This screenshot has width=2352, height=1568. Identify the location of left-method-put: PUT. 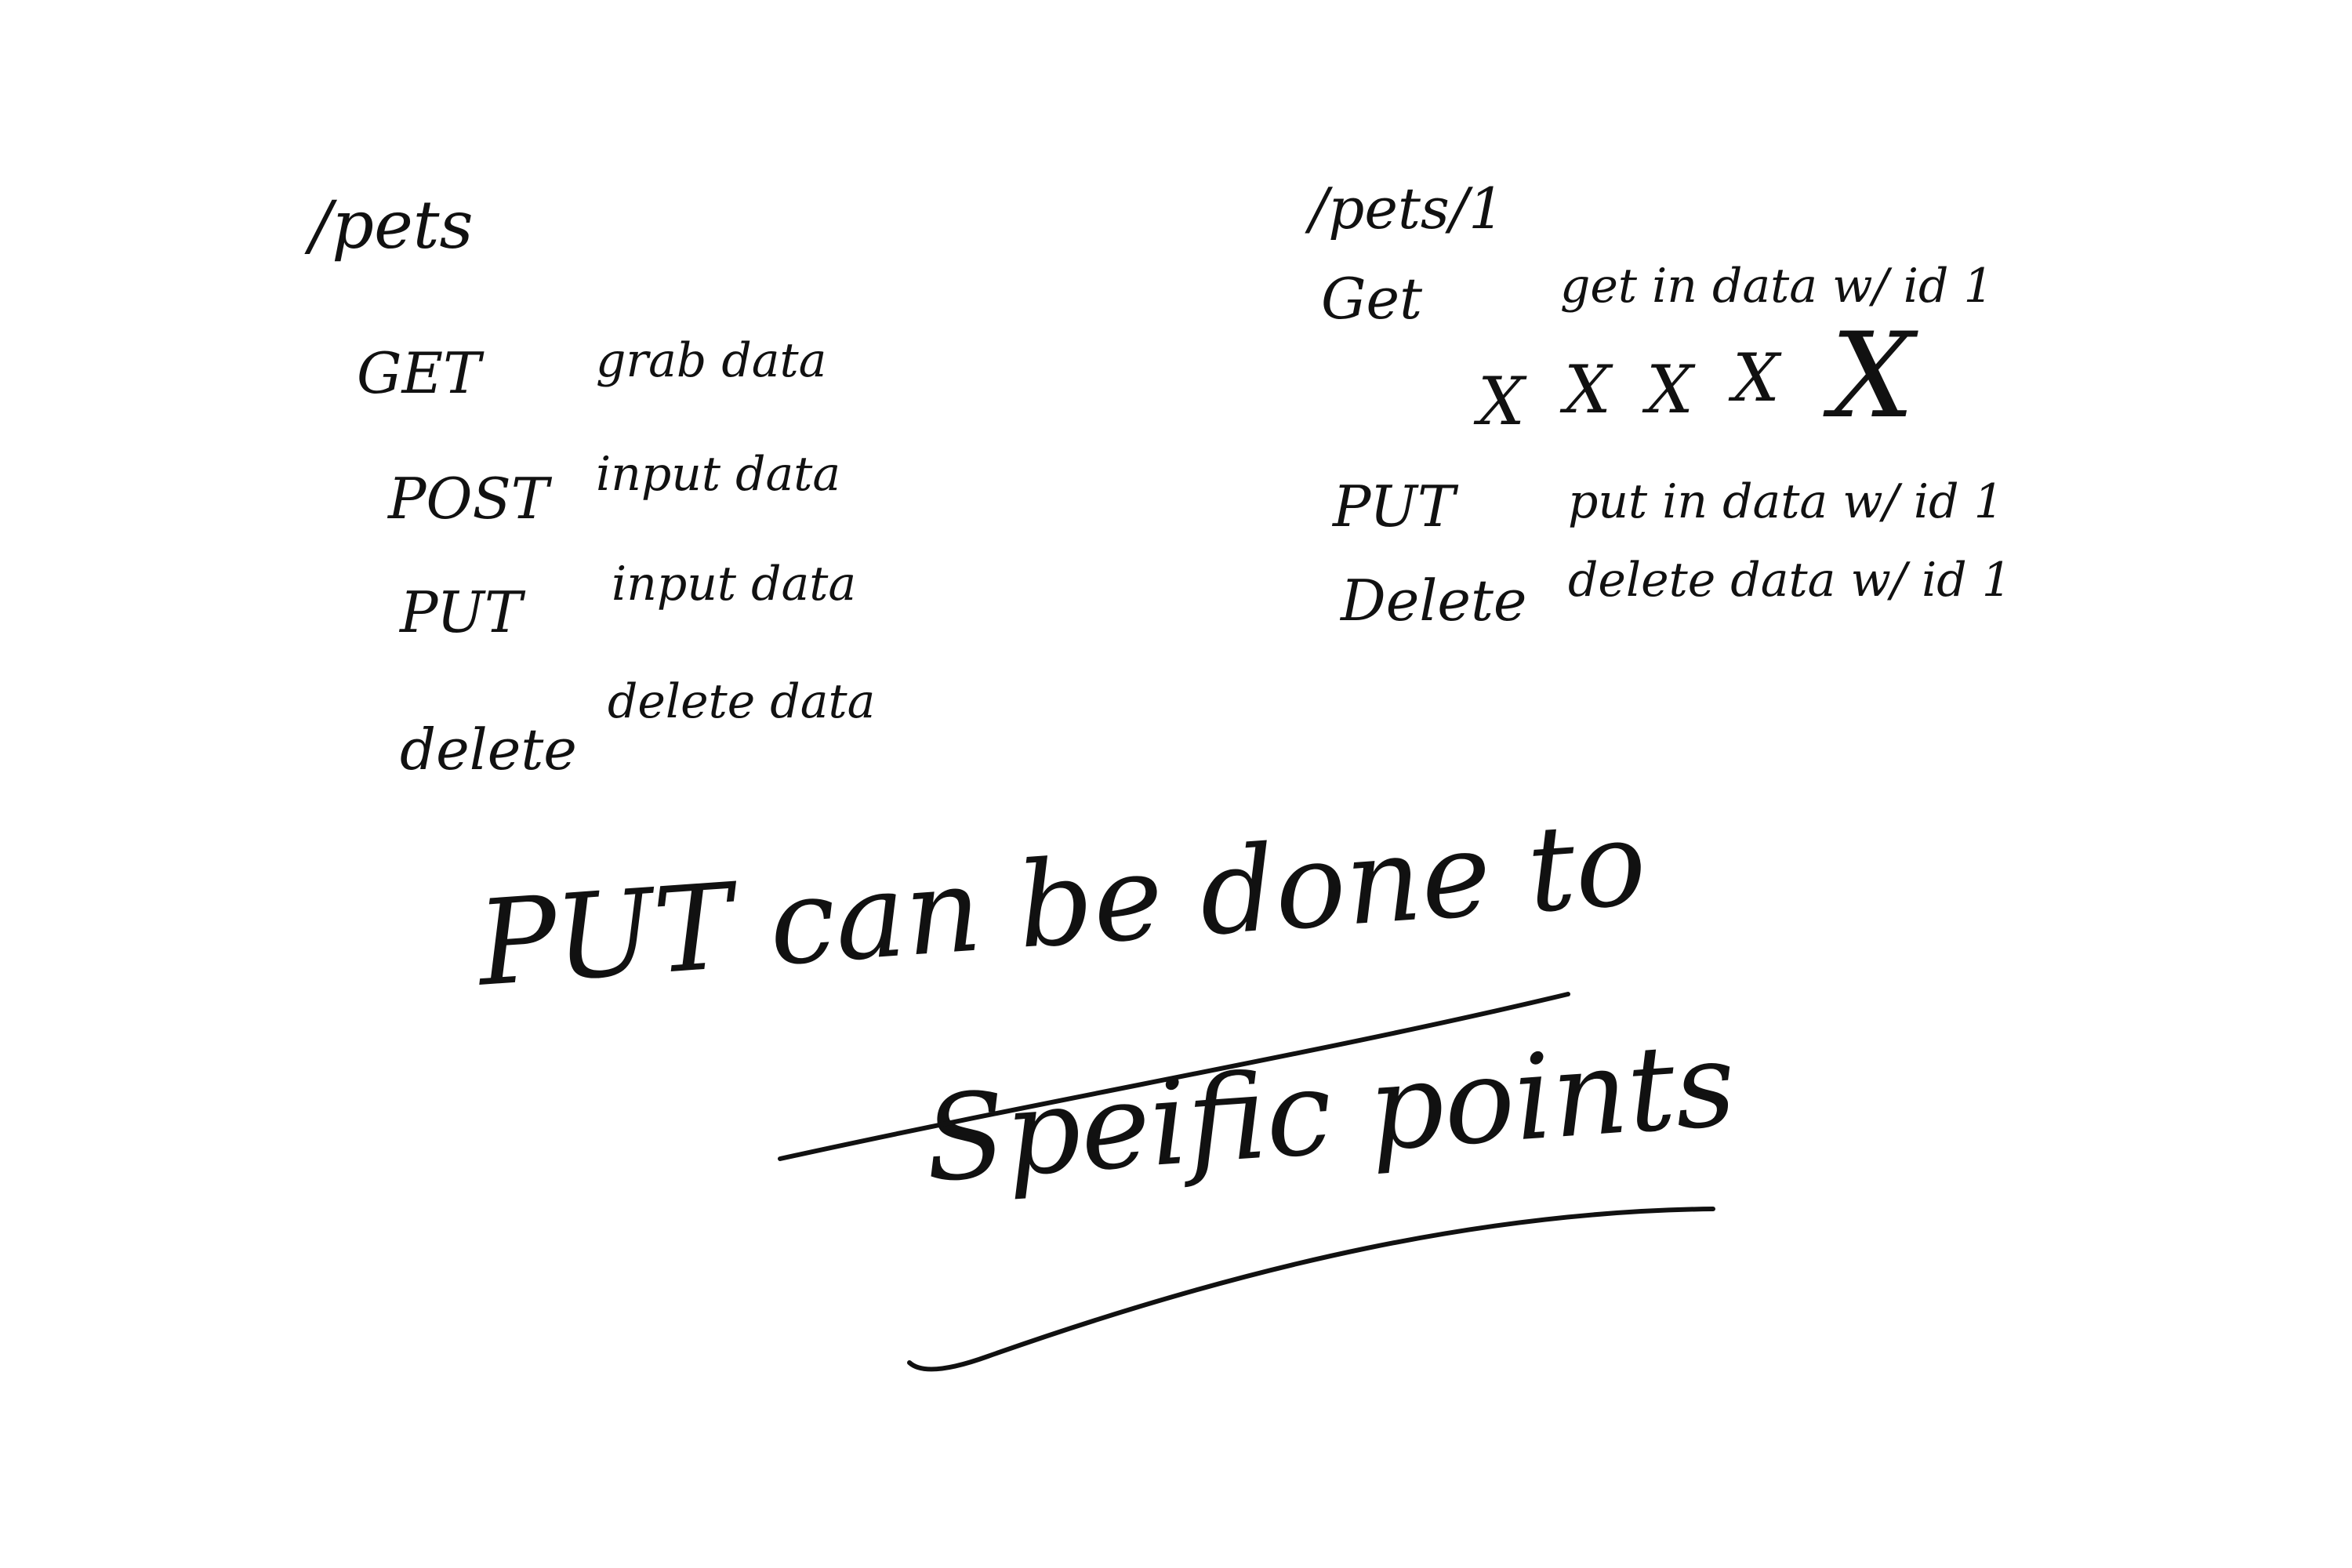
(461, 612).